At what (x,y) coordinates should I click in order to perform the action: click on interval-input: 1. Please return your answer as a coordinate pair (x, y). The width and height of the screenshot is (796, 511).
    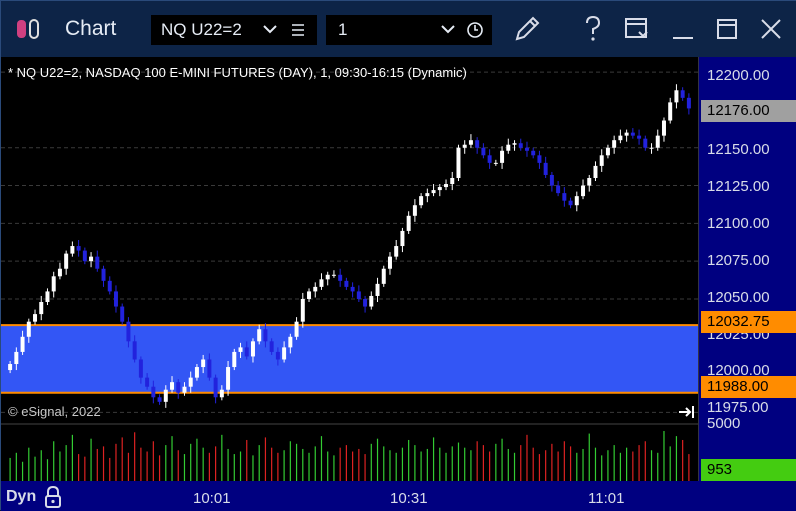
    Looking at the image, I should click on (409, 30).